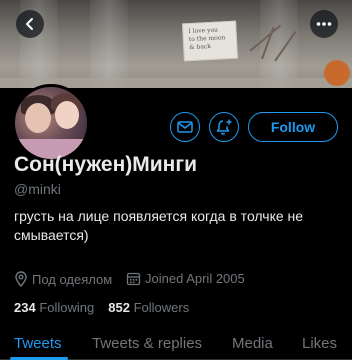 The width and height of the screenshot is (352, 360). What do you see at coordinates (161, 307) in the screenshot?
I see `followers-label: Followers` at bounding box center [161, 307].